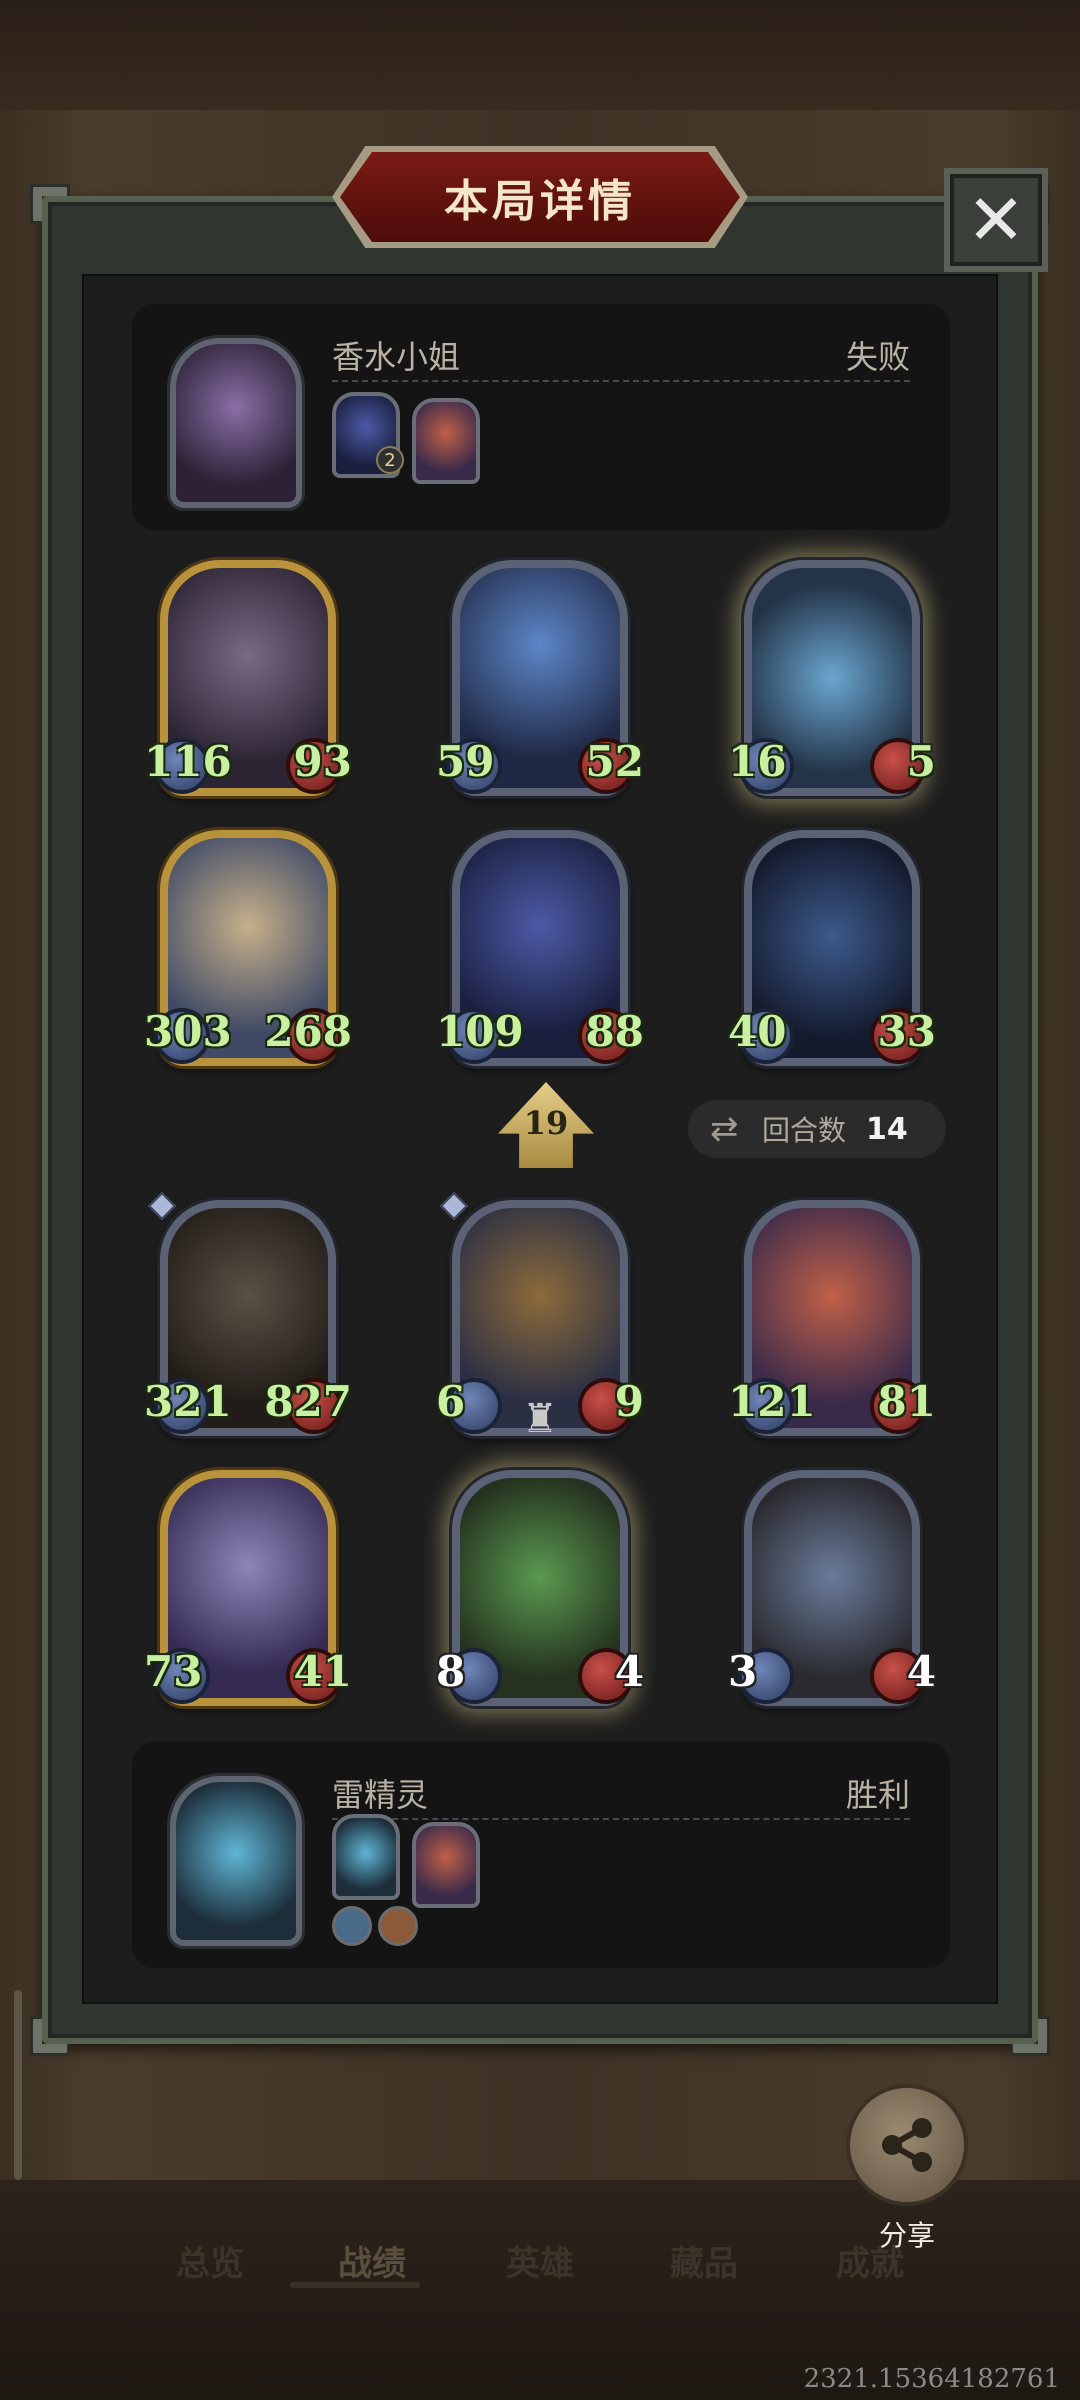 This screenshot has width=1080, height=2400. Describe the element at coordinates (743, 1671) in the screenshot. I see `minion-attack: 3` at that location.